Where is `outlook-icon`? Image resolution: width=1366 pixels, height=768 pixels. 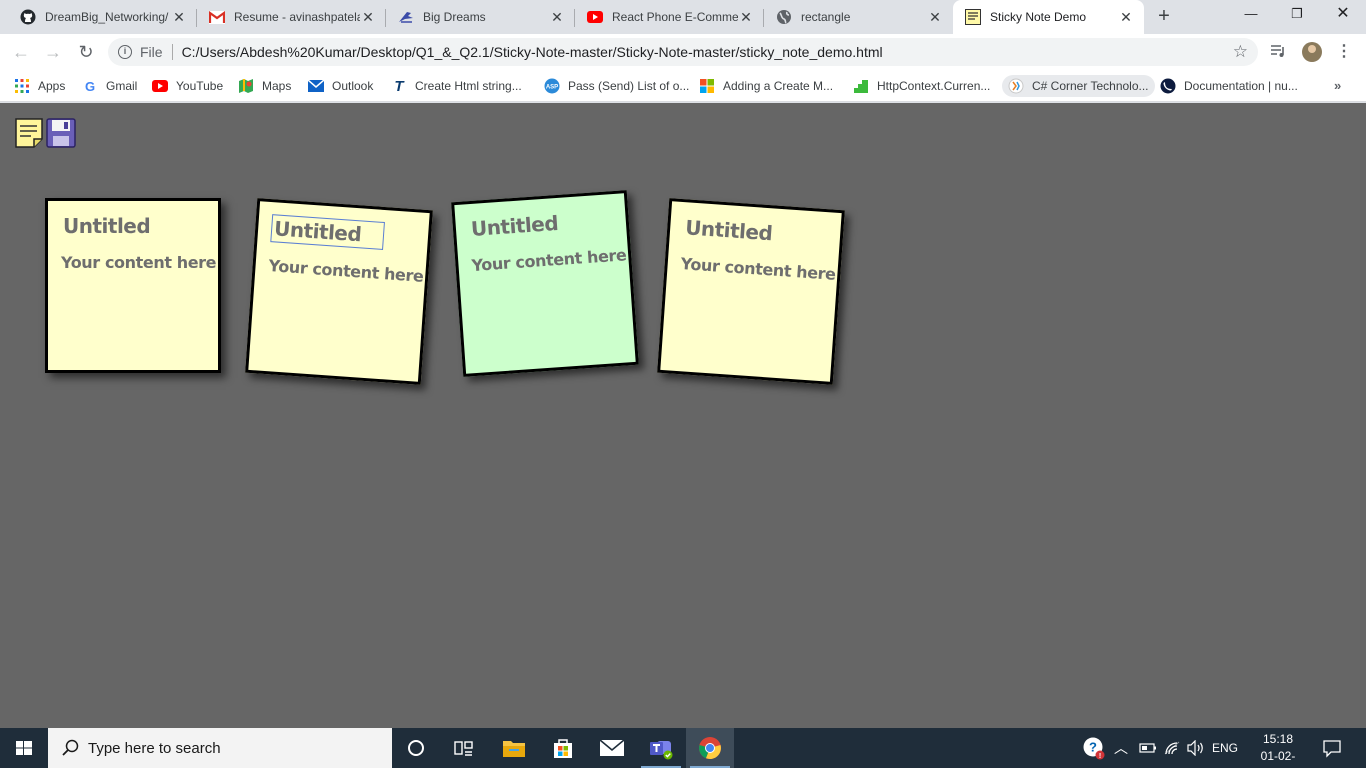 outlook-icon is located at coordinates (316, 86).